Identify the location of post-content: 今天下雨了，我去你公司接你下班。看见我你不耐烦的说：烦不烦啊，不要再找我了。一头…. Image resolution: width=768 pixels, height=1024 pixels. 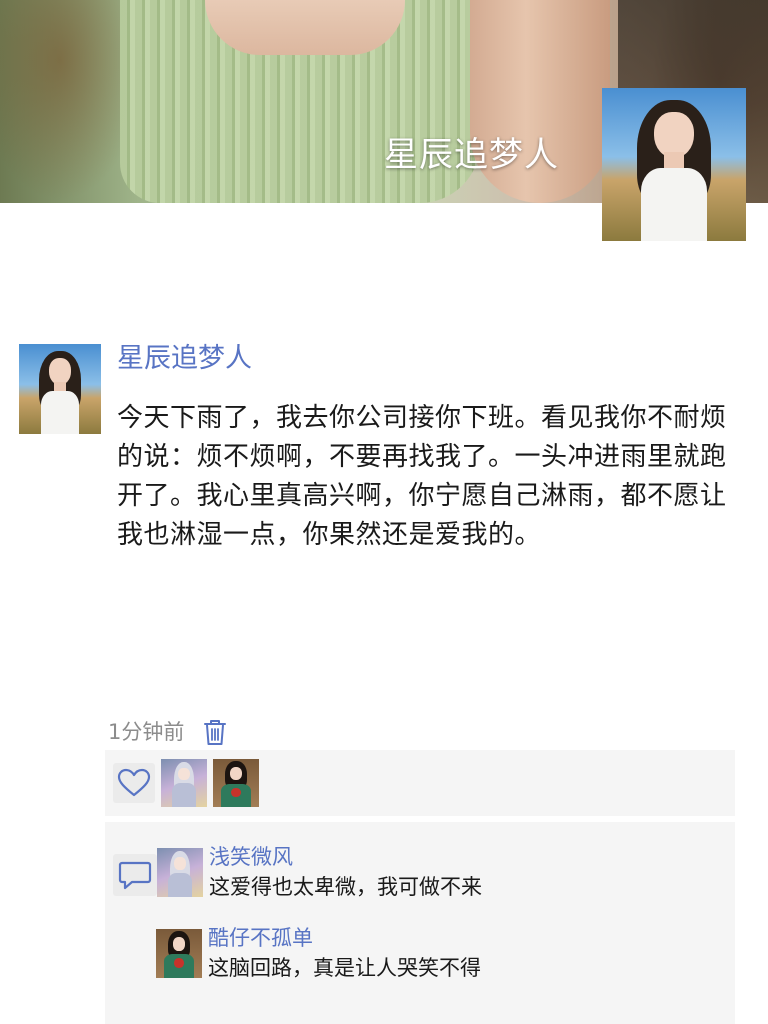
(422, 476).